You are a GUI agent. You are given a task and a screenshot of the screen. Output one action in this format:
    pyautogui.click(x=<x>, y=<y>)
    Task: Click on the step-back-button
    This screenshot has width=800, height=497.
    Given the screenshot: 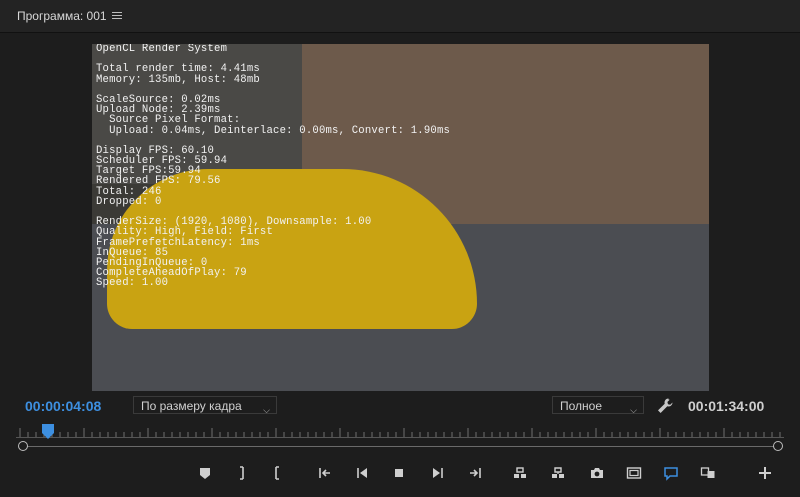 What is the action you would take?
    pyautogui.click(x=362, y=473)
    